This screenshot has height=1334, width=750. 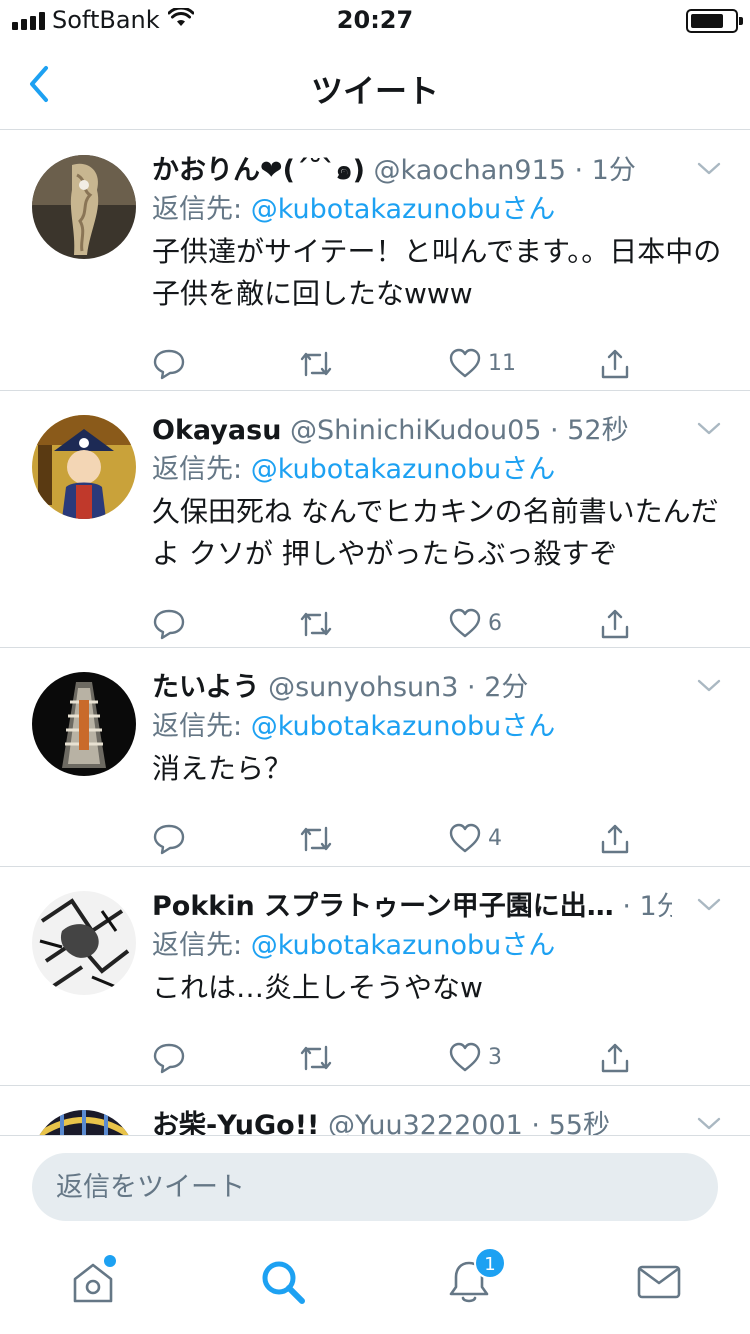 I want to click on mail-icon, so click(x=659, y=1282).